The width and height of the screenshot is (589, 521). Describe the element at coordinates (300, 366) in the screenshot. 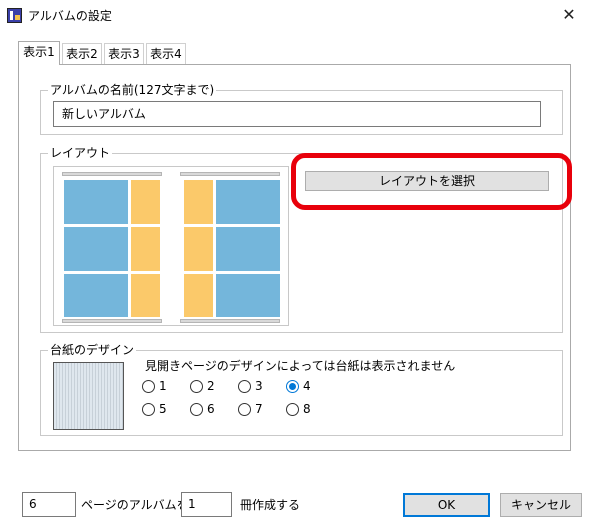

I see `paper-design-note: 見開きページのデザインによっては台紙は表示されません` at that location.